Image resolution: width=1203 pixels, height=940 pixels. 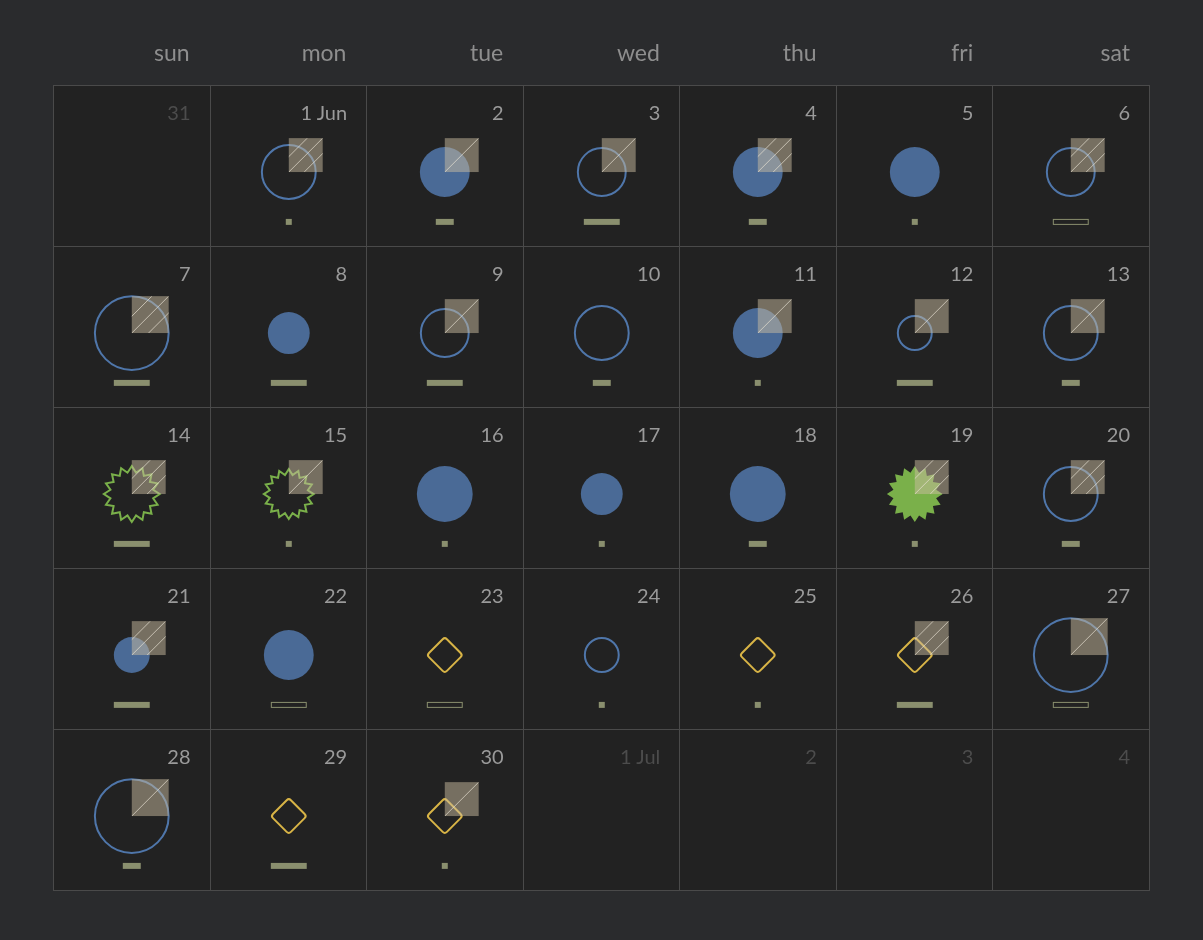 I want to click on day-number: 19, so click(x=962, y=434).